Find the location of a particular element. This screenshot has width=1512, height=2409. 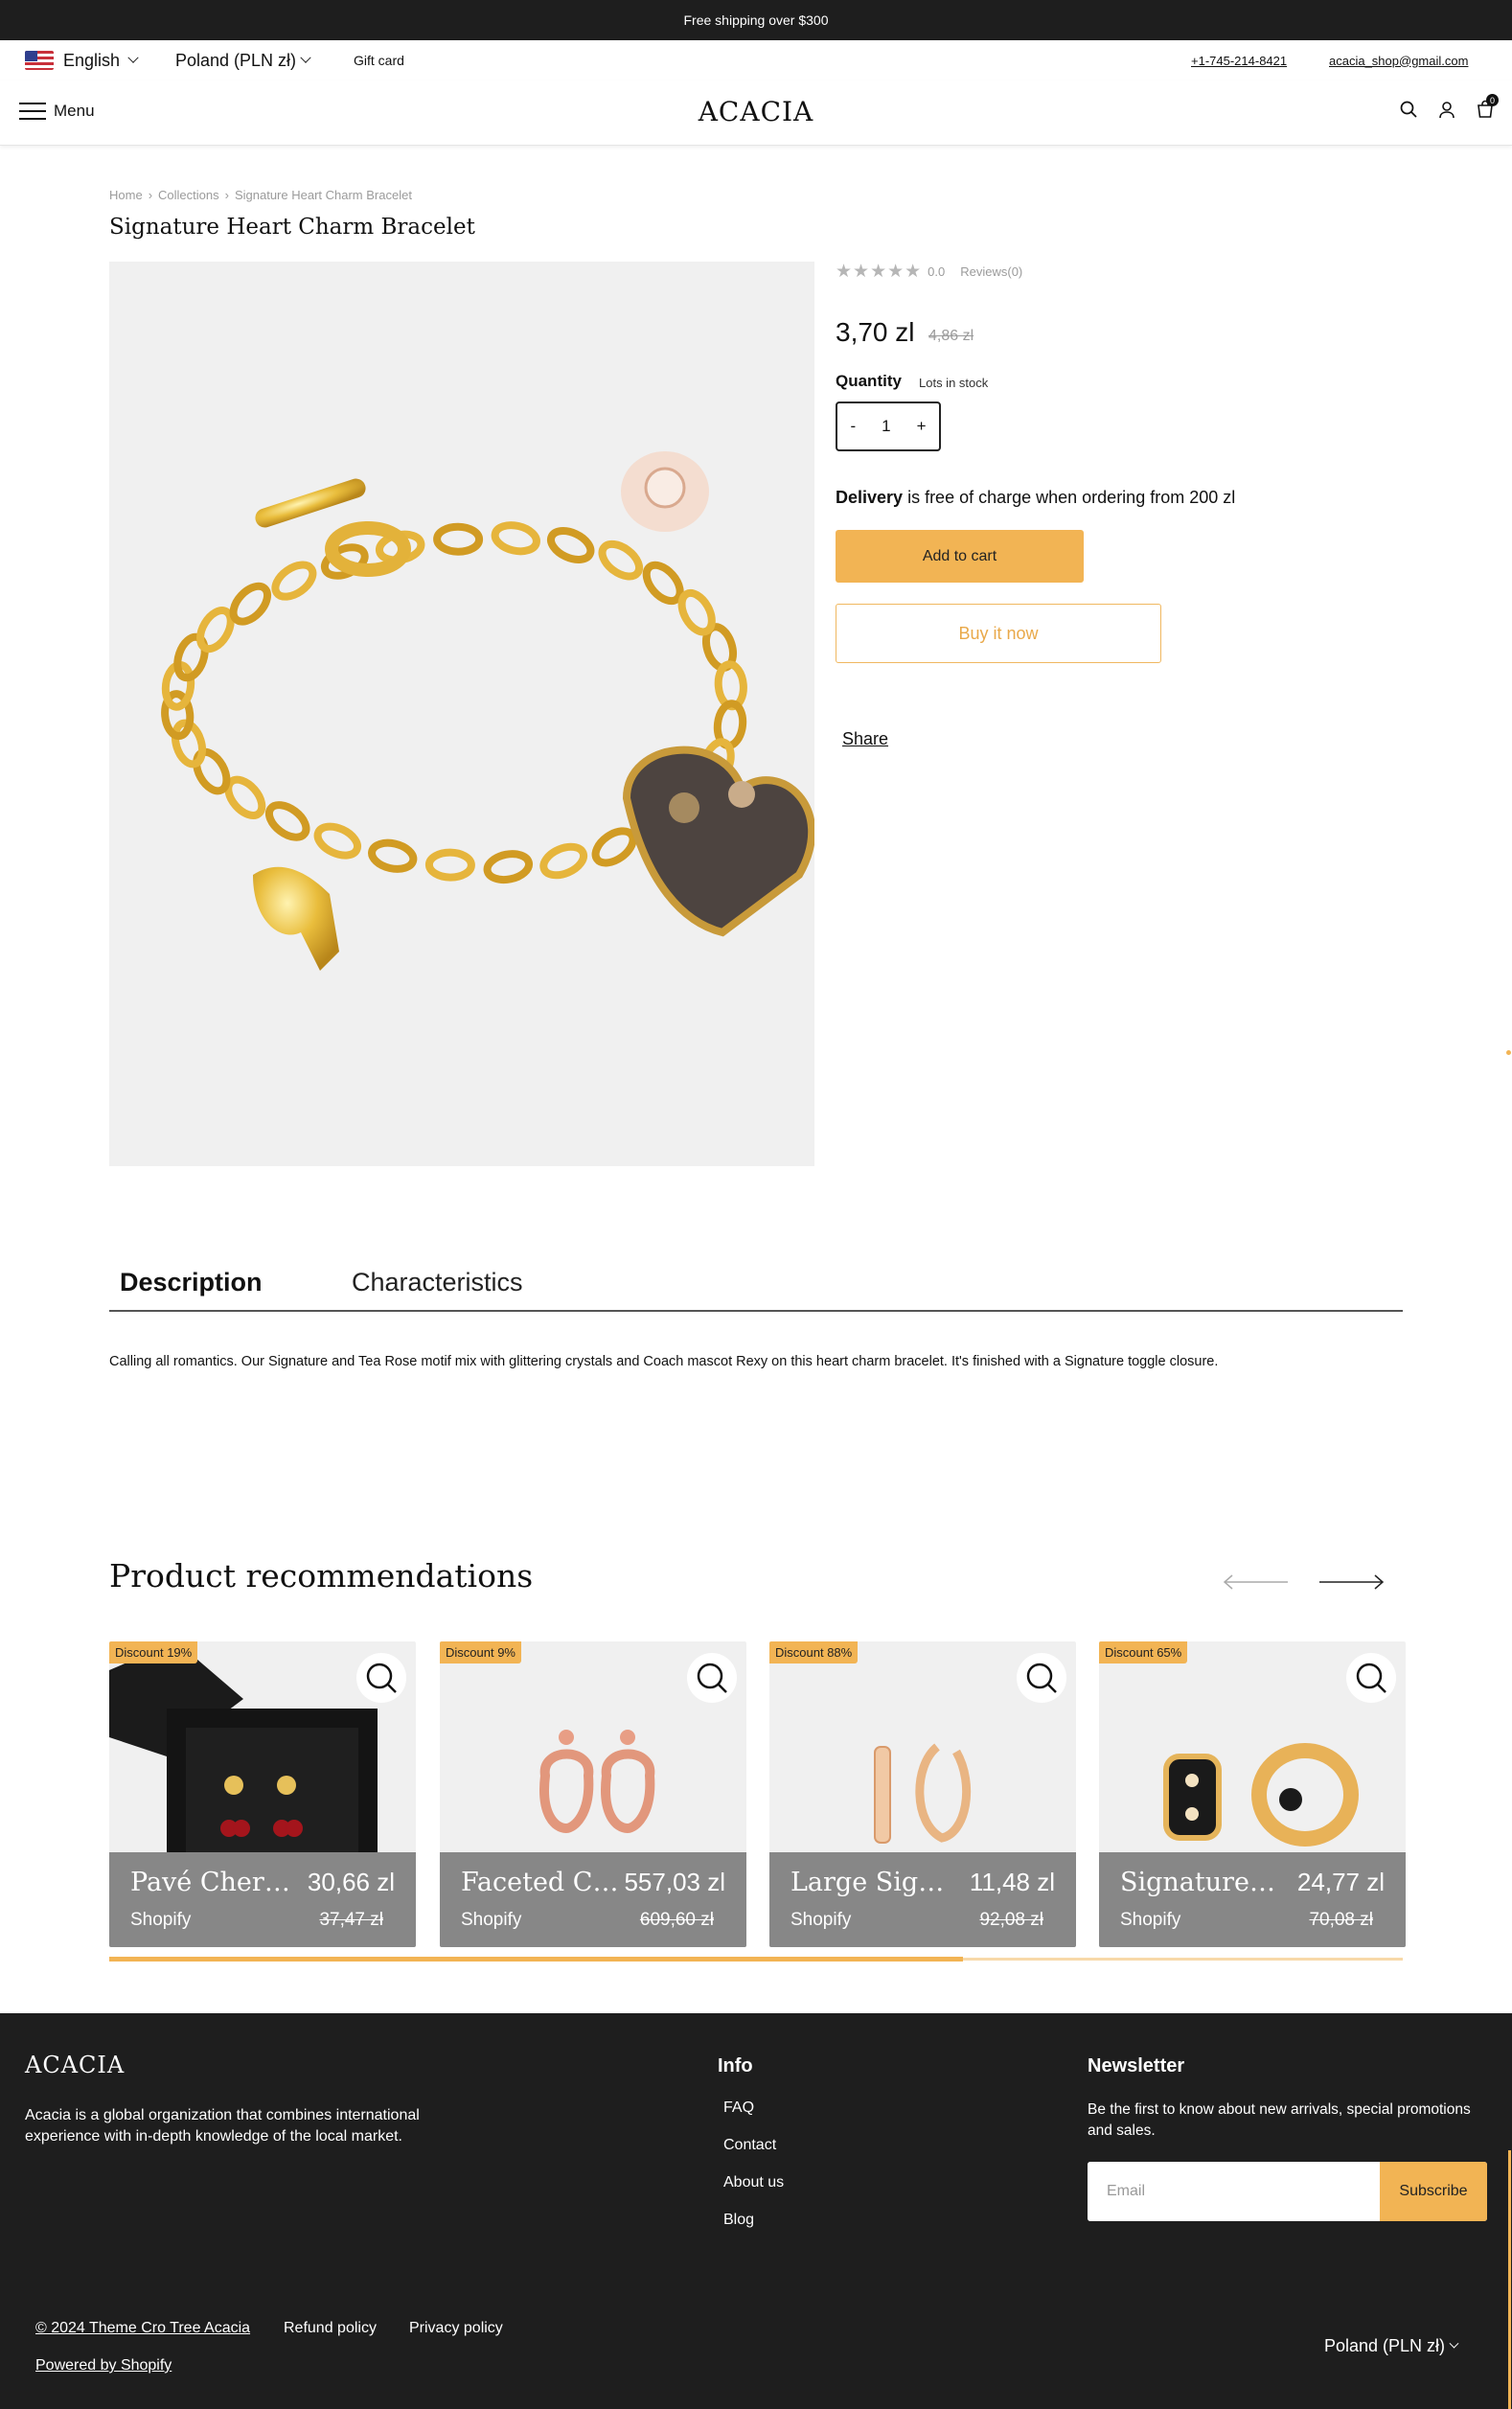

reviews-count: Reviews(0) is located at coordinates (991, 271).